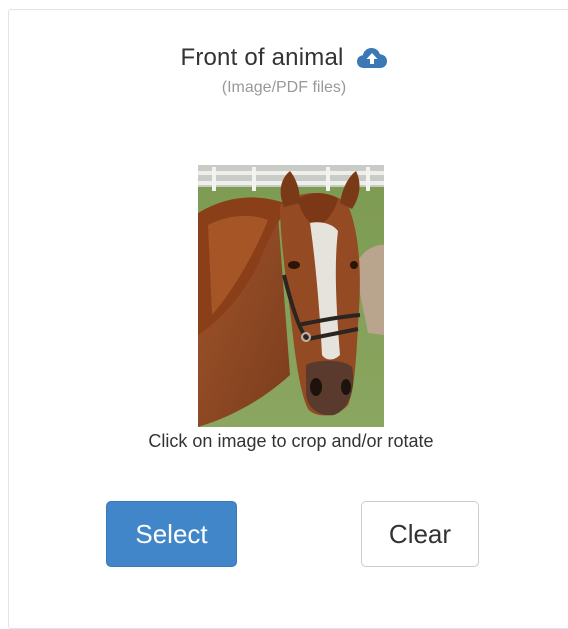  Describe the element at coordinates (291, 296) in the screenshot. I see `animal-photo-preview` at that location.